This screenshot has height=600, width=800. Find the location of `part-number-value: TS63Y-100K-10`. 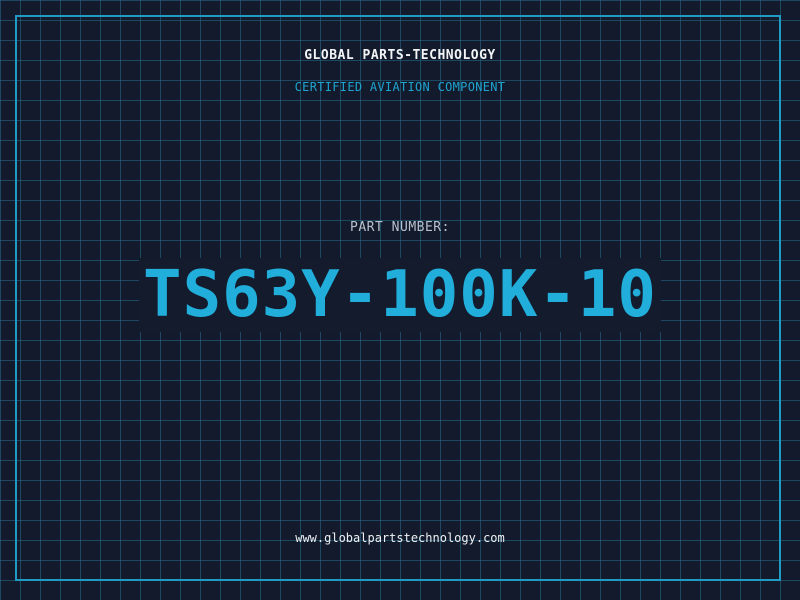

part-number-value: TS63Y-100K-10 is located at coordinates (400, 295).